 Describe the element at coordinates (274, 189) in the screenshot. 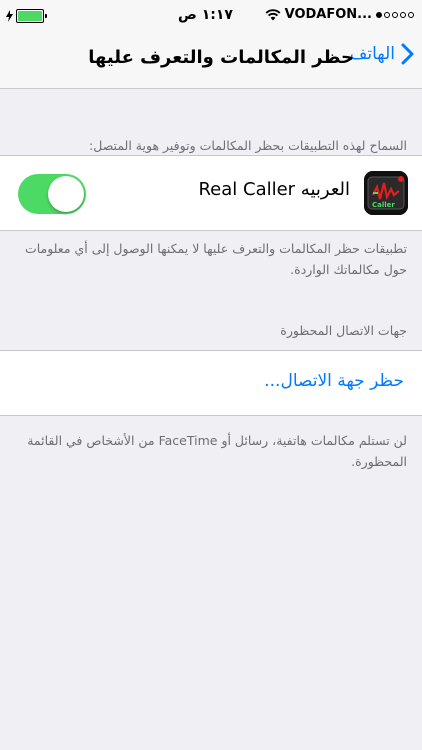

I see `app-name-label: العربيه Real Caller` at that location.